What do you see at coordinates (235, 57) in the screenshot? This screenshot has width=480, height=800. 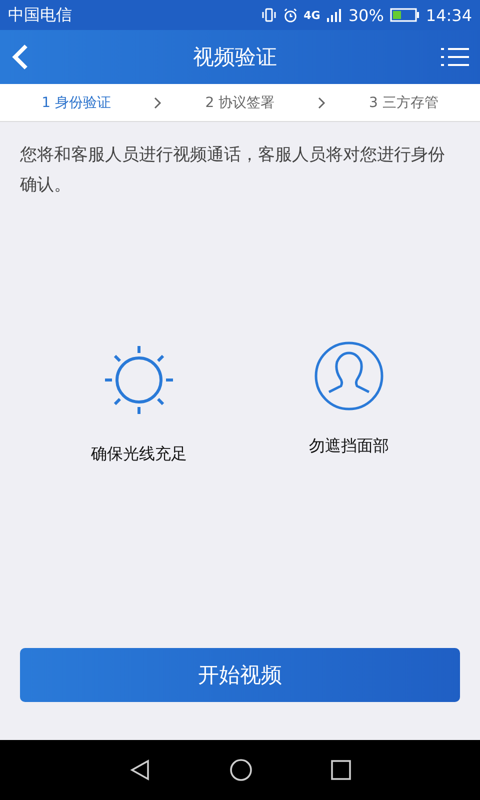 I see `page-title: 视频验证` at bounding box center [235, 57].